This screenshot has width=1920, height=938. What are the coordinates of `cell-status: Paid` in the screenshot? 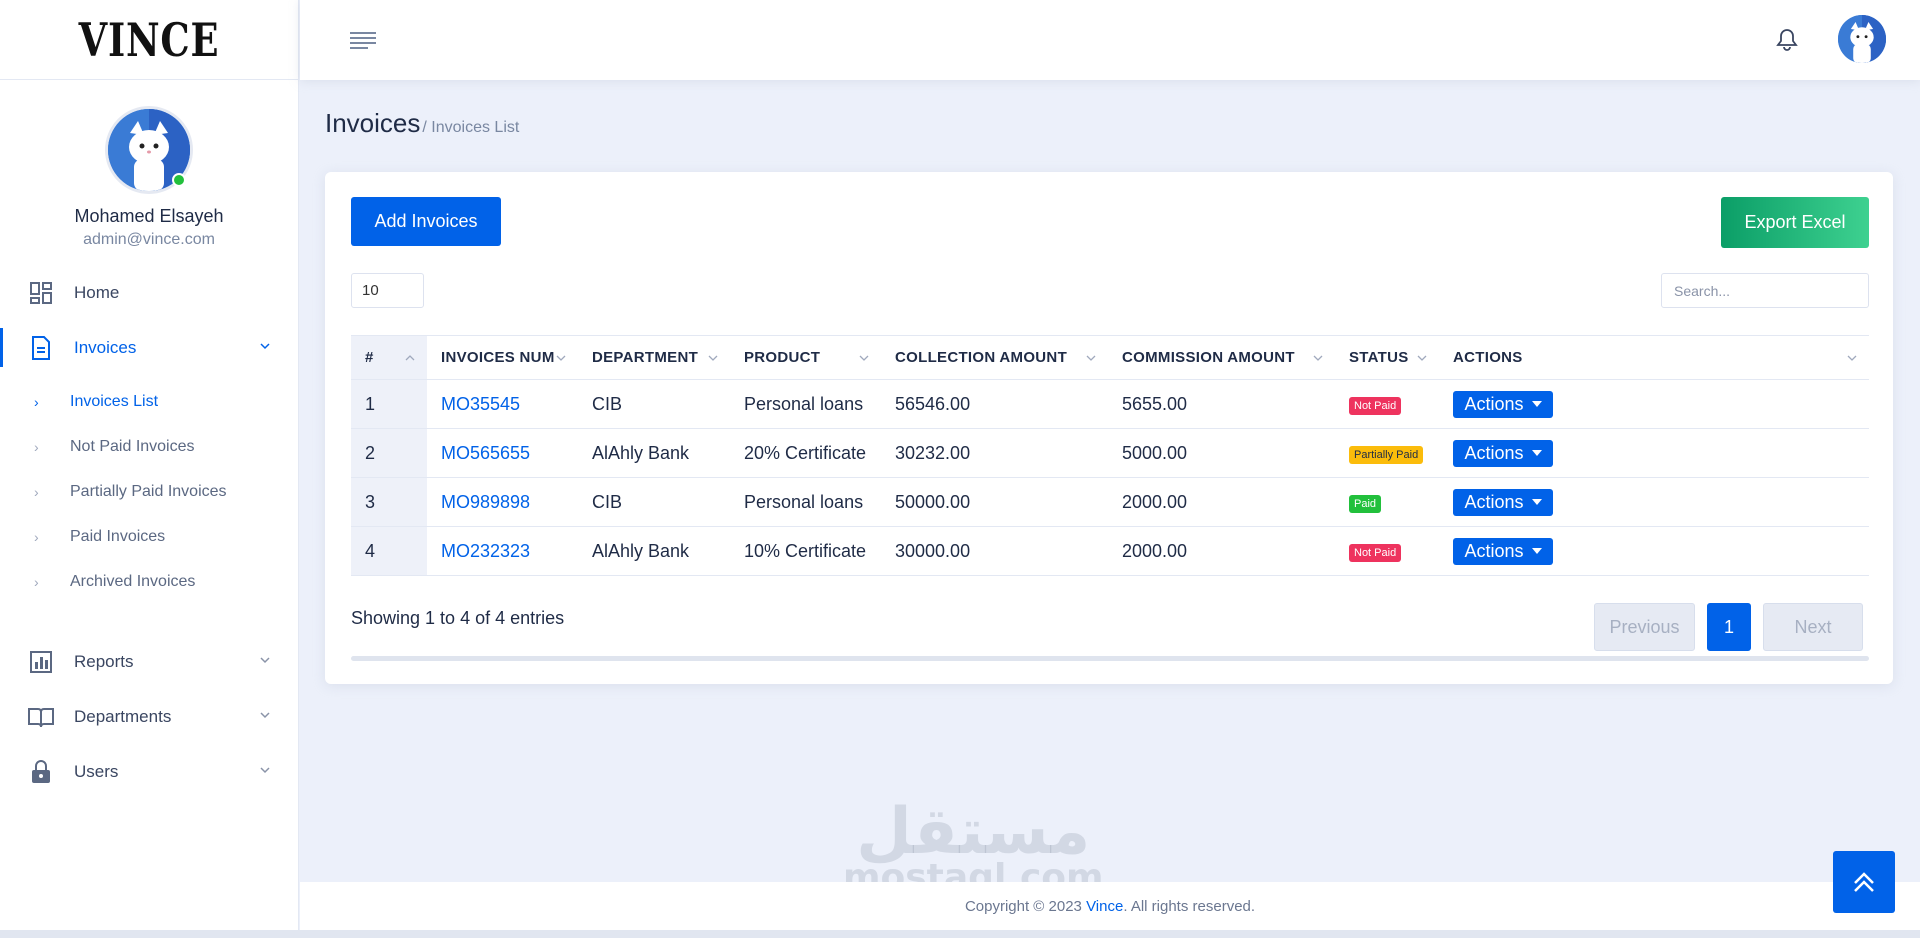 It's located at (1387, 502).